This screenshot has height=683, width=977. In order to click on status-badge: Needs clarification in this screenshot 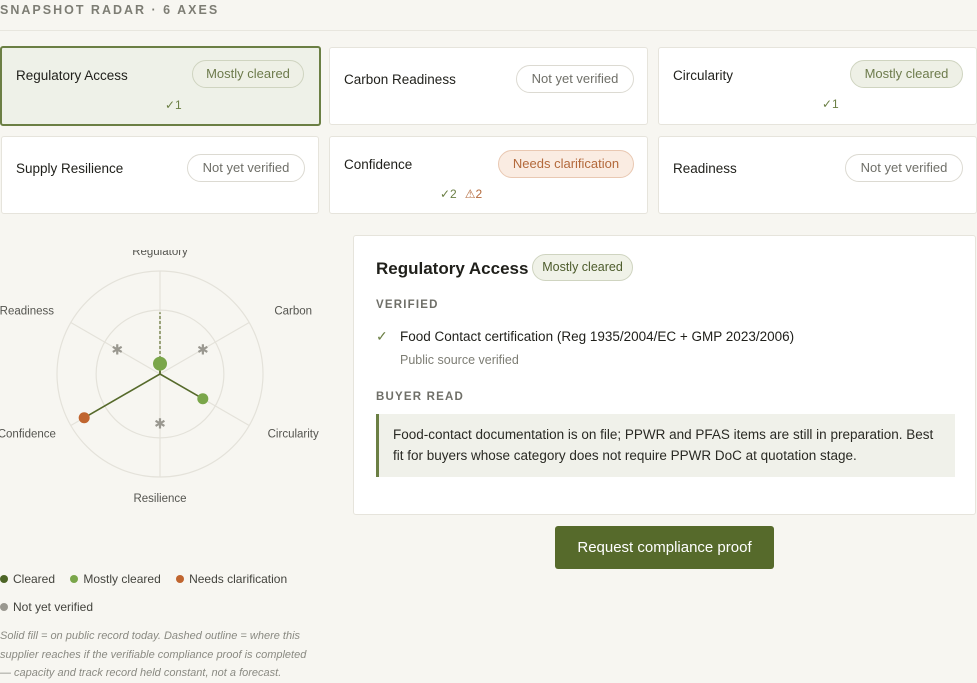, I will do `click(566, 164)`.